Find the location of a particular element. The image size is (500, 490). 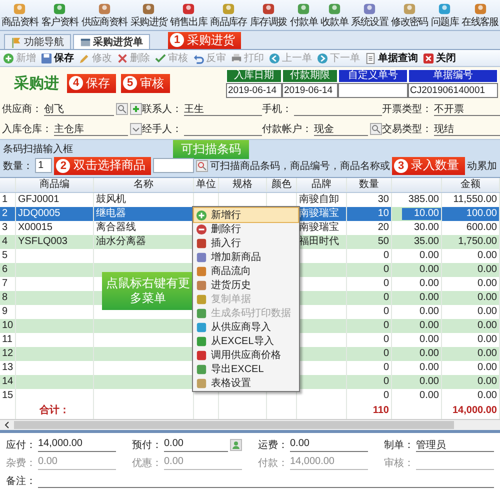

context-menu-item: 新增行 is located at coordinates (246, 215).